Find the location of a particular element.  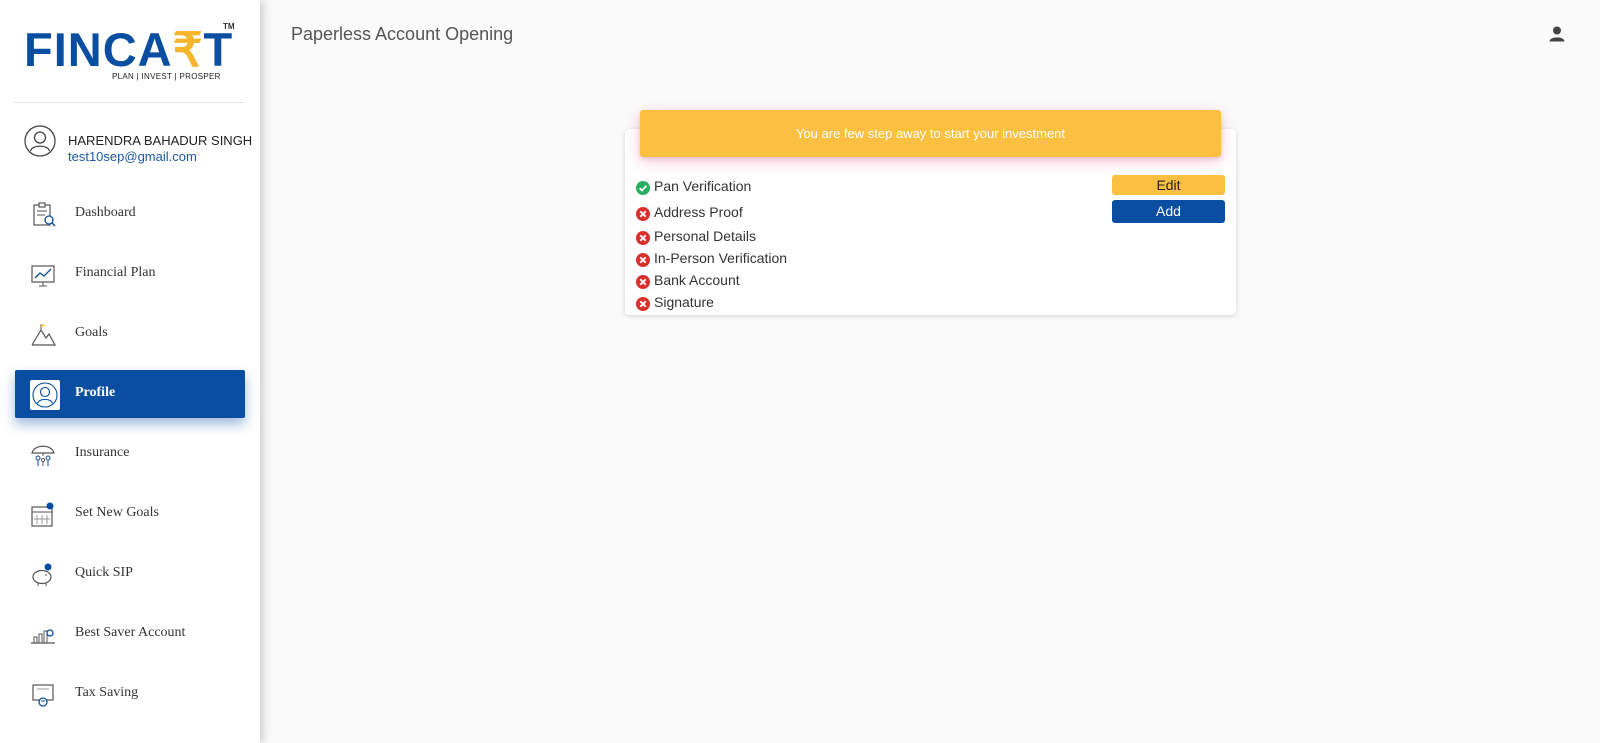

step-label: Personal Details is located at coordinates (705, 236).